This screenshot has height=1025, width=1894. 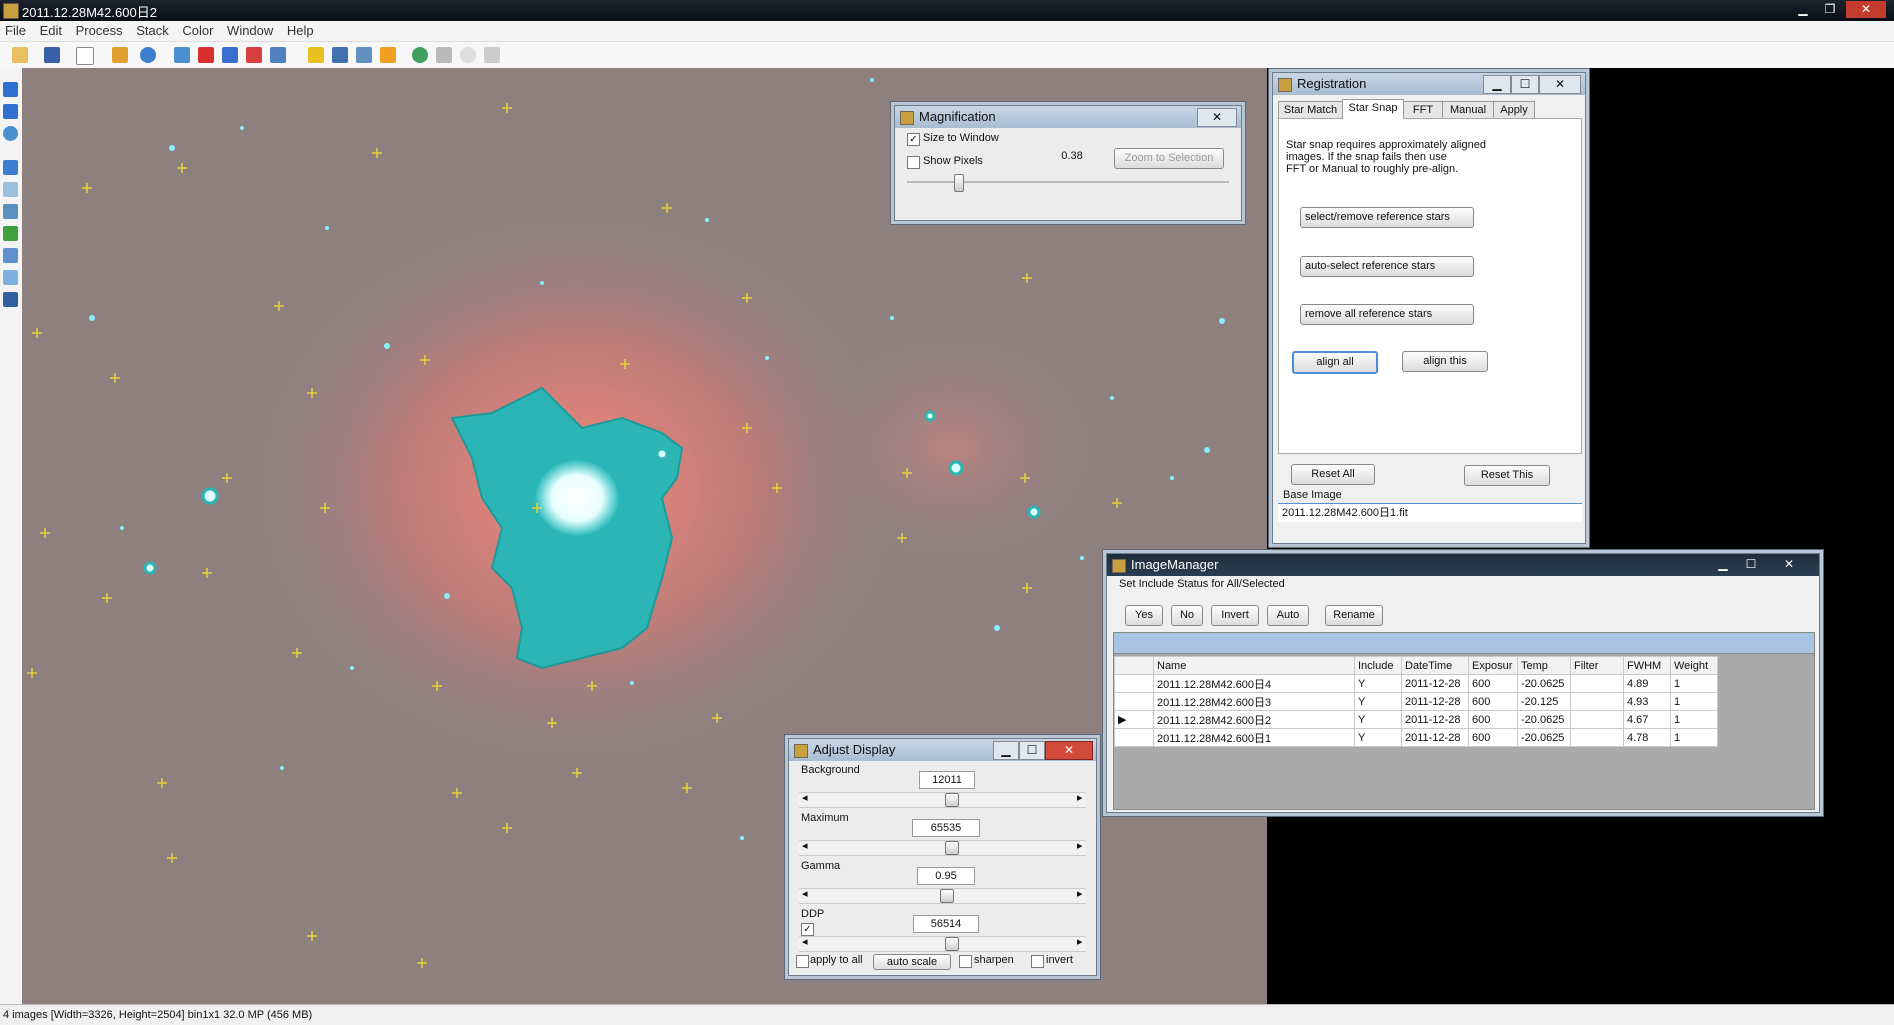 I want to click on include-no-button: No, so click(x=1187, y=615).